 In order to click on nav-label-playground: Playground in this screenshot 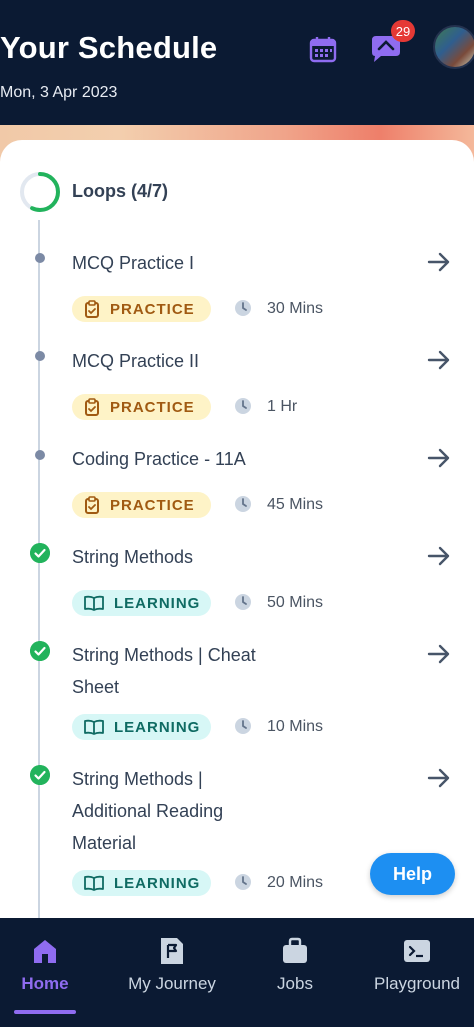, I will do `click(416, 983)`.